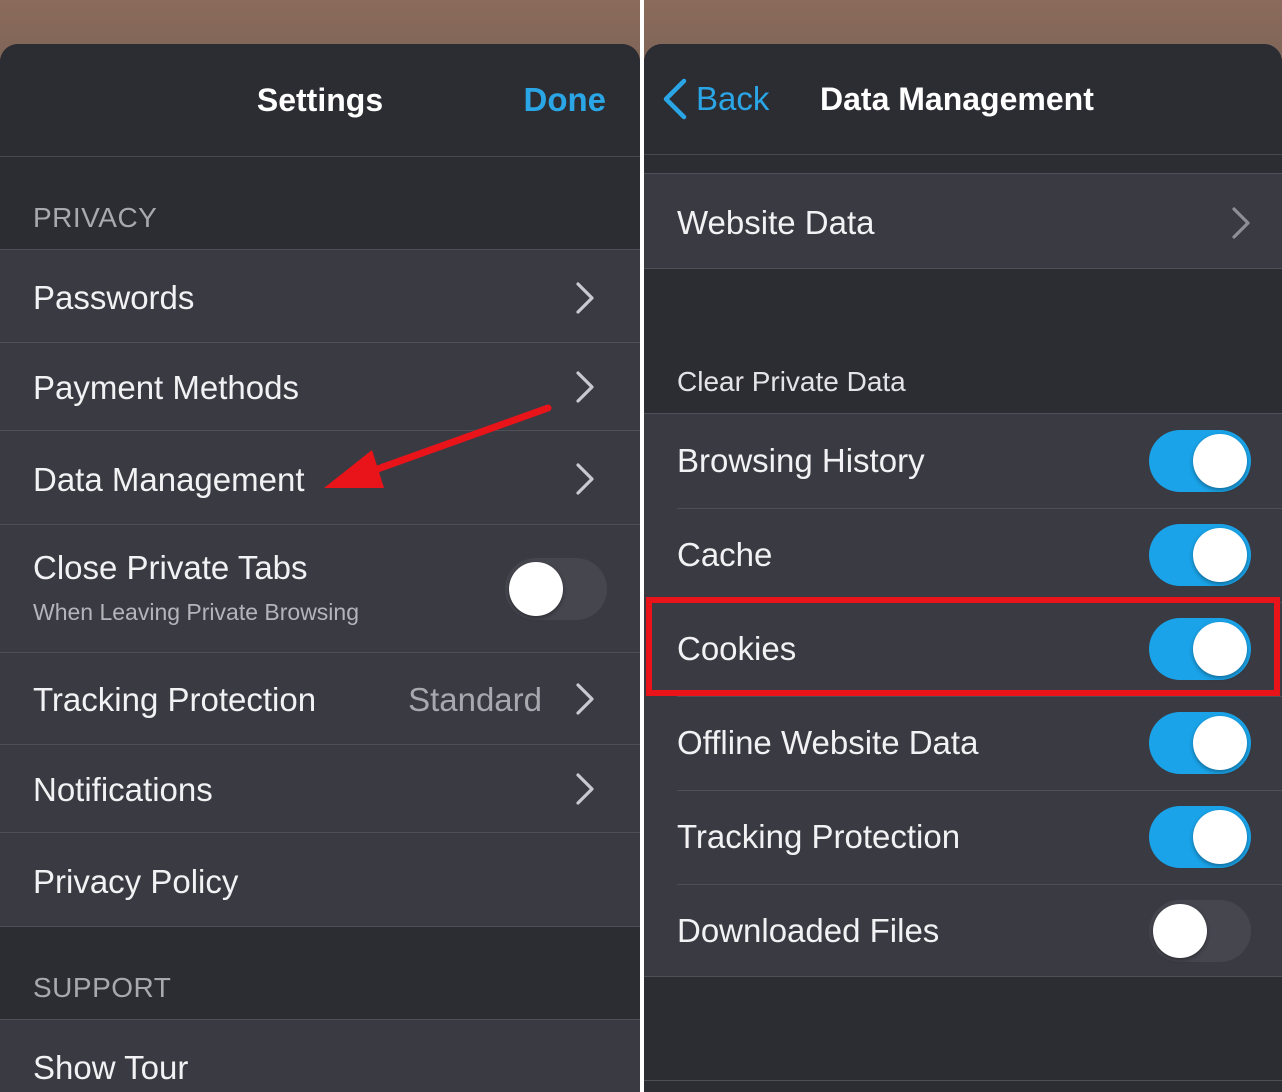 The height and width of the screenshot is (1092, 1282). I want to click on settings-row-notifications: Notifications, so click(320, 789).